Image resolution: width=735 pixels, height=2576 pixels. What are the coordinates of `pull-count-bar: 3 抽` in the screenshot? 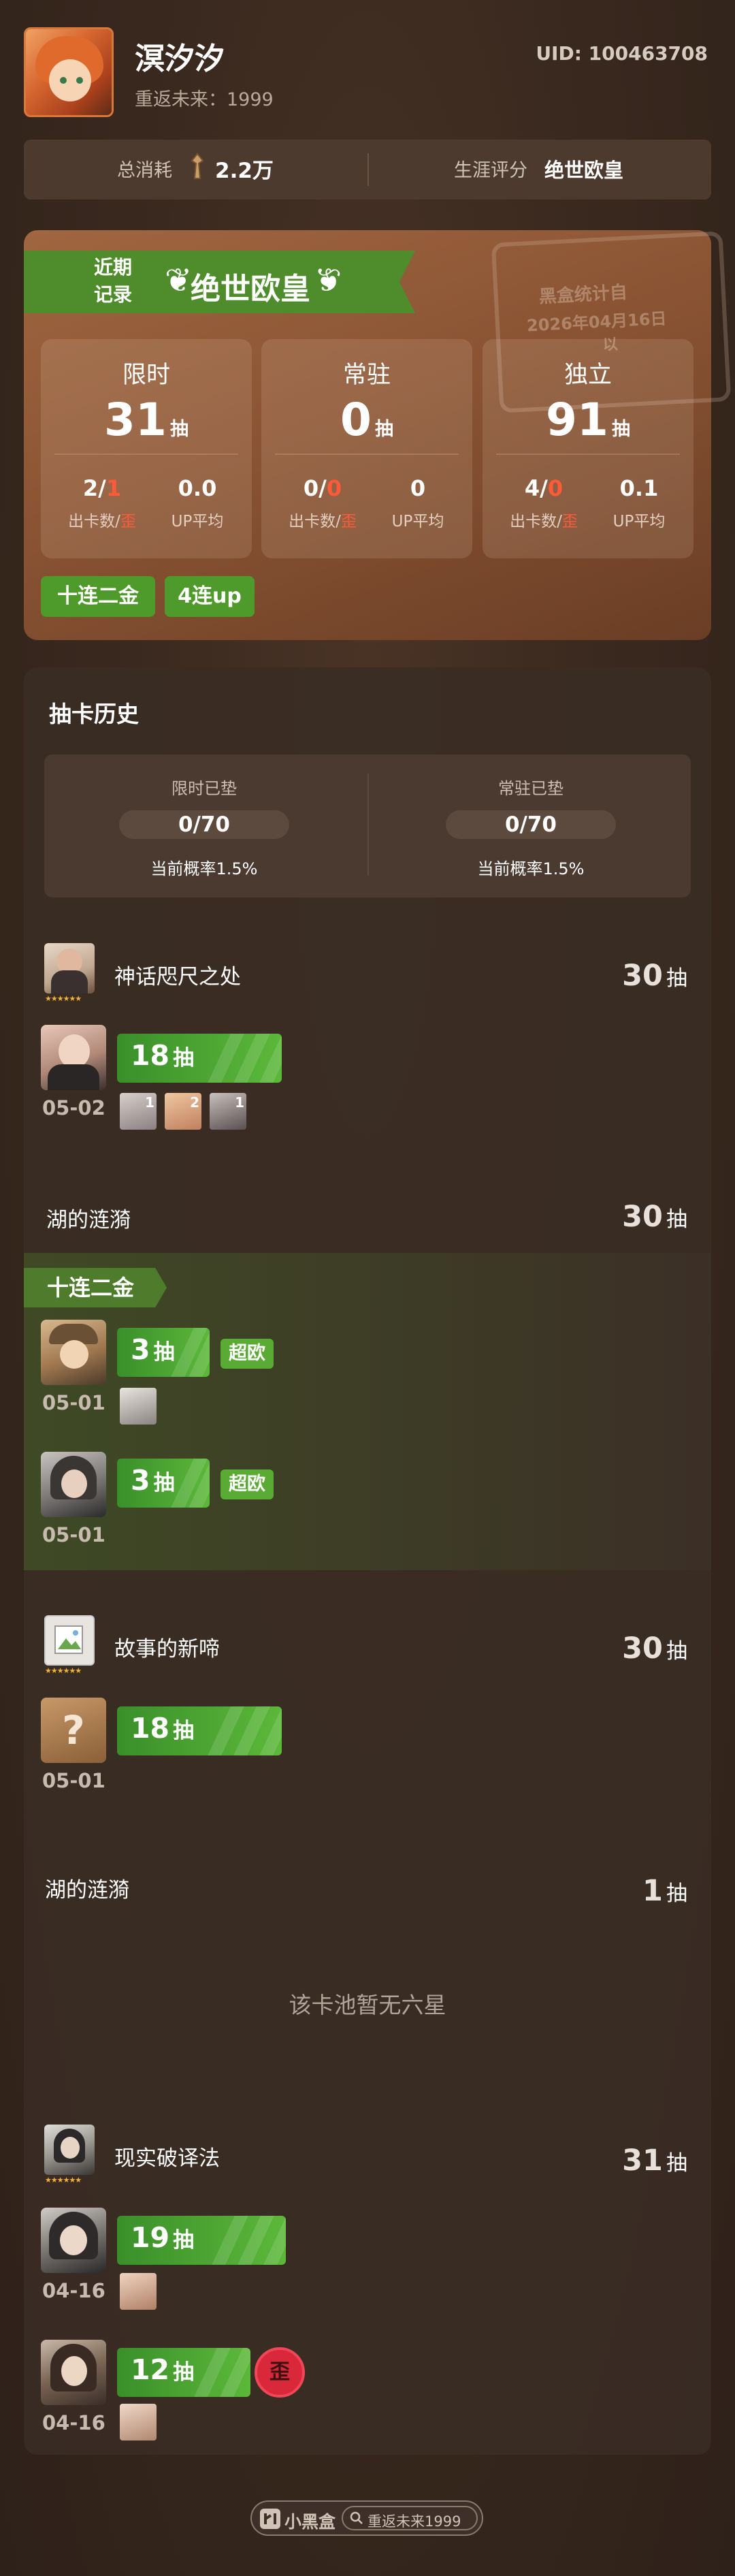 It's located at (163, 1352).